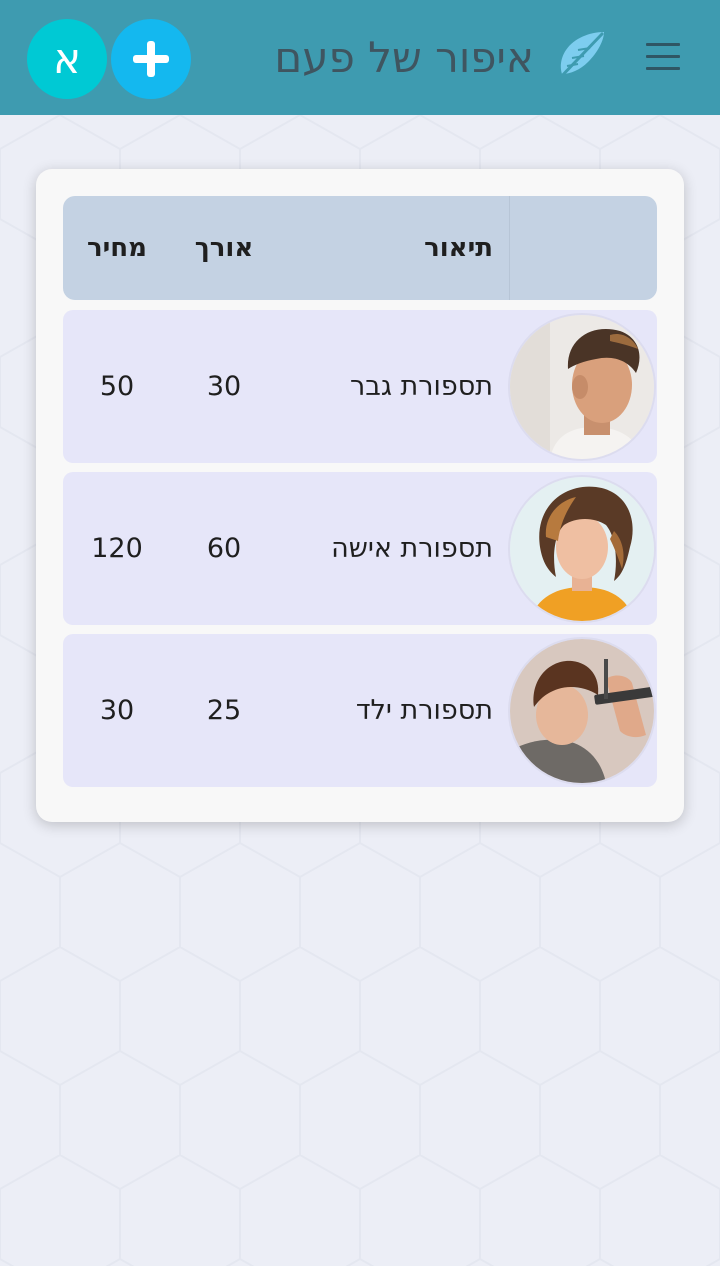 The width and height of the screenshot is (720, 1266). What do you see at coordinates (509, 248) in the screenshot?
I see `header-divider` at bounding box center [509, 248].